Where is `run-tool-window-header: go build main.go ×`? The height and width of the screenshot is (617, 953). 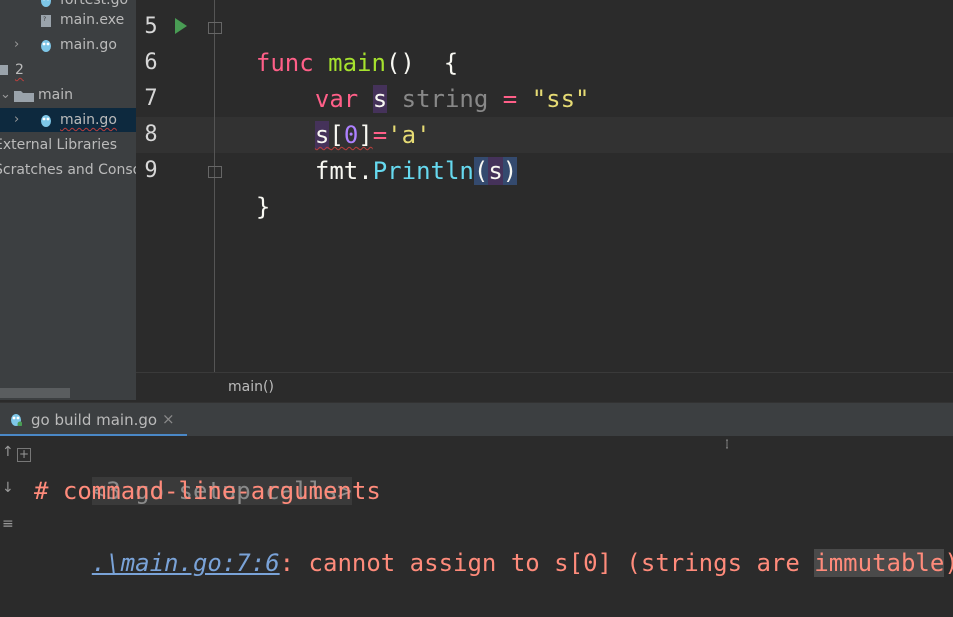
run-tool-window-header: go build main.go × is located at coordinates (476, 419).